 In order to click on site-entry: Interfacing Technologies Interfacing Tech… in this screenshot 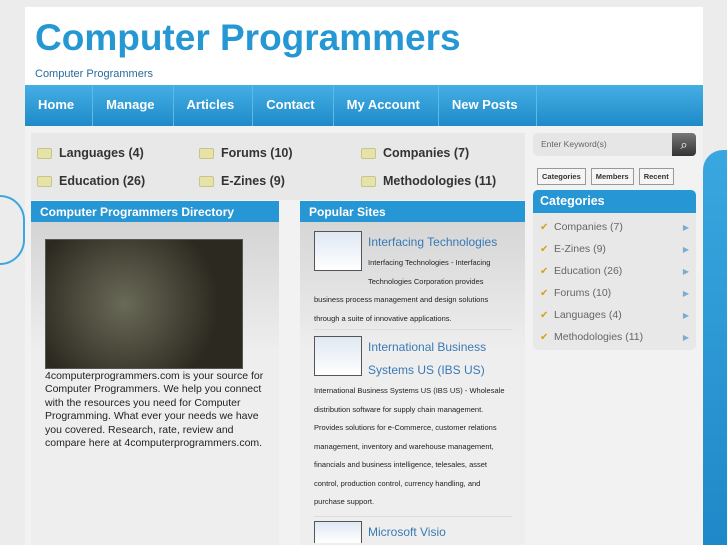, I will do `click(413, 279)`.